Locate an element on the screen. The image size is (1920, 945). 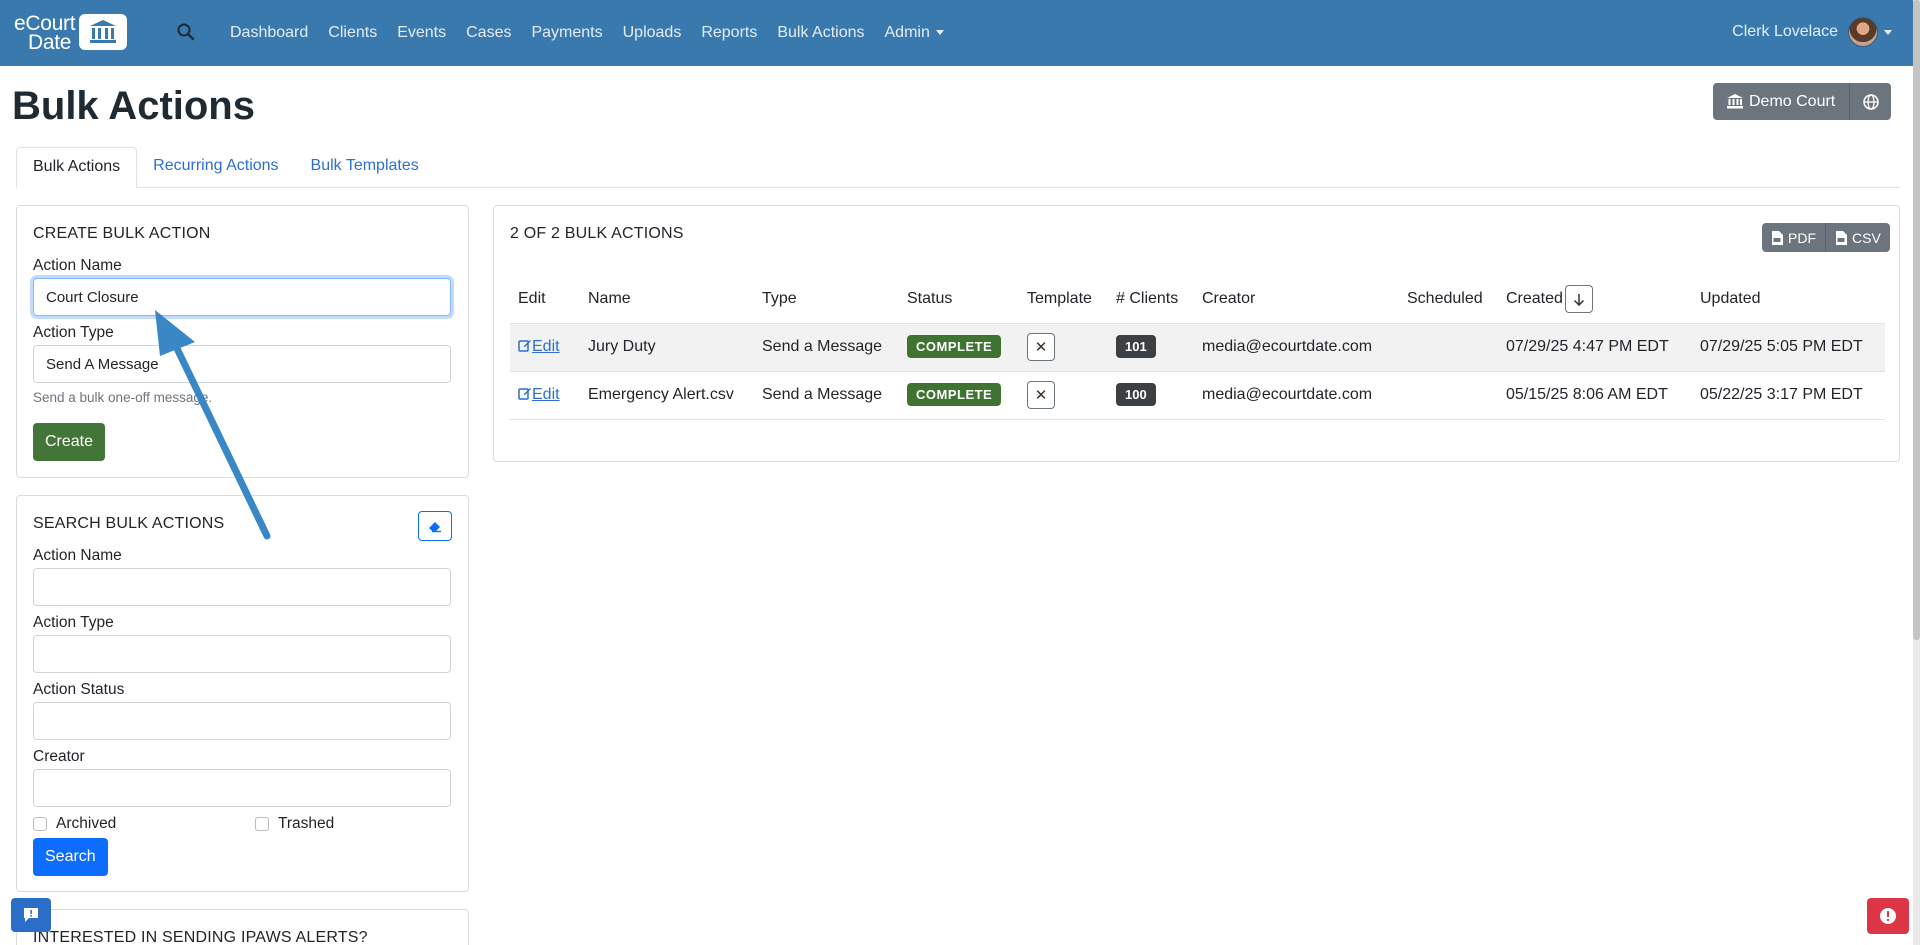
nav-uploads: Uploads is located at coordinates (652, 33).